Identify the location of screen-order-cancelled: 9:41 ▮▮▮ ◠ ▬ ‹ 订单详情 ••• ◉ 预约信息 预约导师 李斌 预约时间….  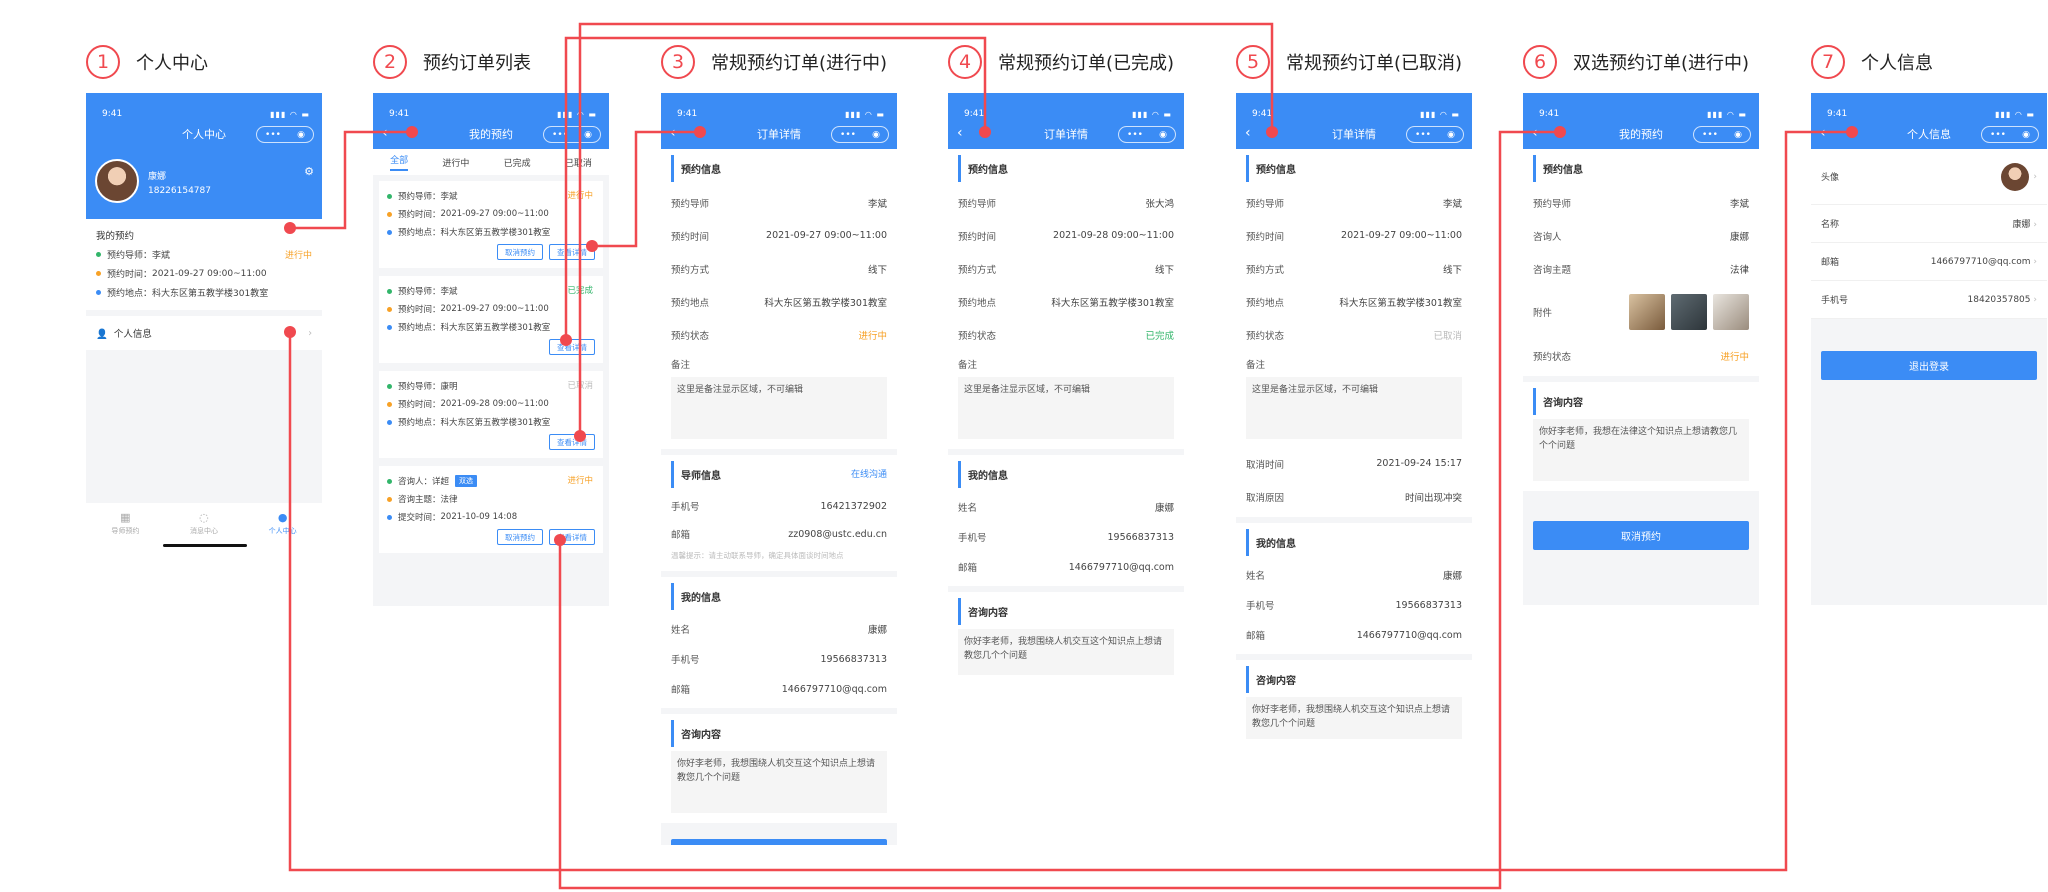
(1354, 416).